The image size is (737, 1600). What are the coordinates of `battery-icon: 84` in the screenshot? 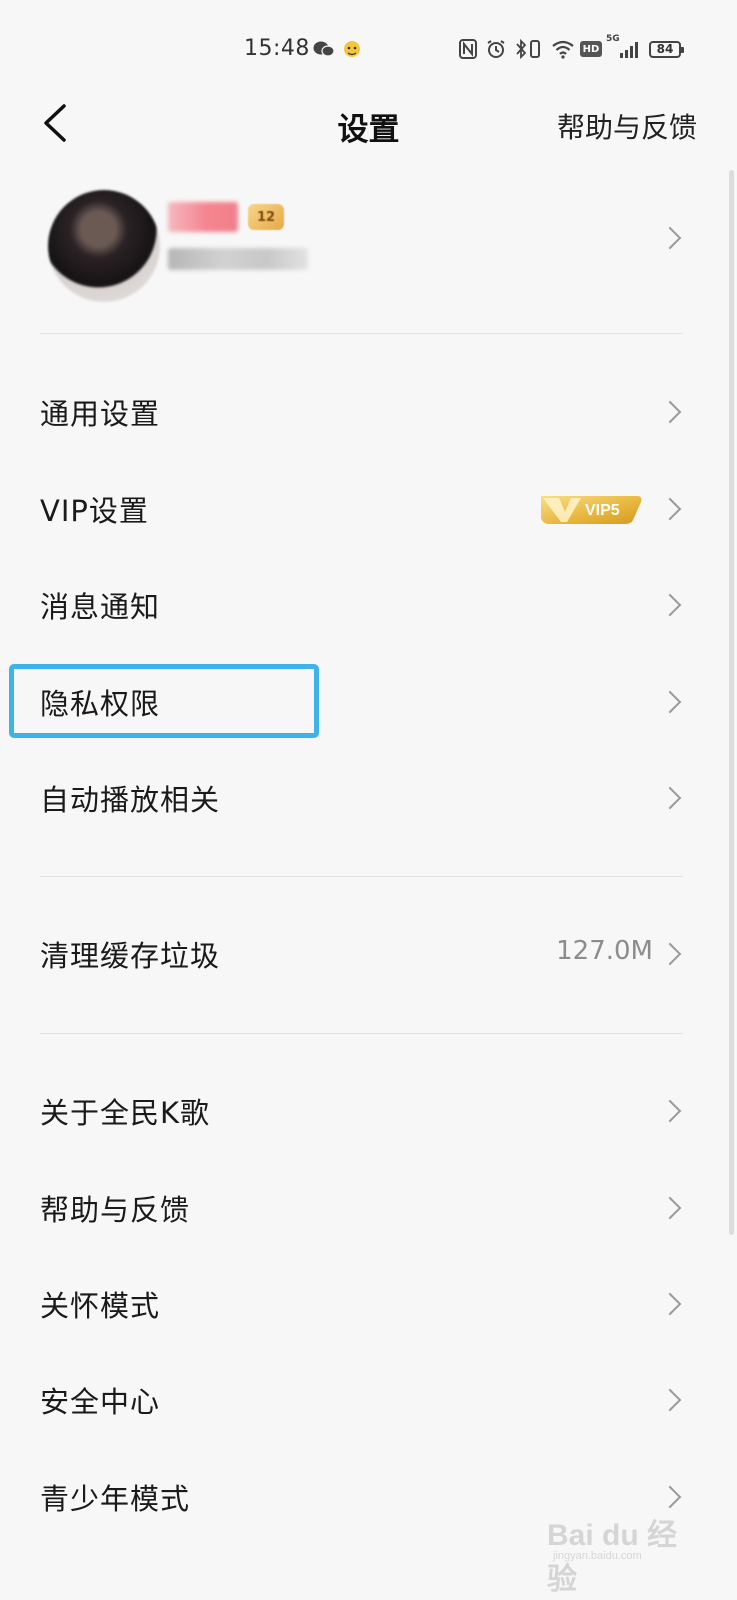 It's located at (665, 49).